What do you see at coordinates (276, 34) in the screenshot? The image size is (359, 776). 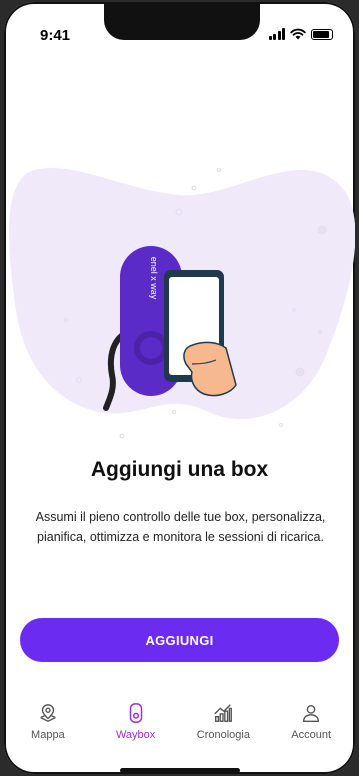 I see `signal-icon` at bounding box center [276, 34].